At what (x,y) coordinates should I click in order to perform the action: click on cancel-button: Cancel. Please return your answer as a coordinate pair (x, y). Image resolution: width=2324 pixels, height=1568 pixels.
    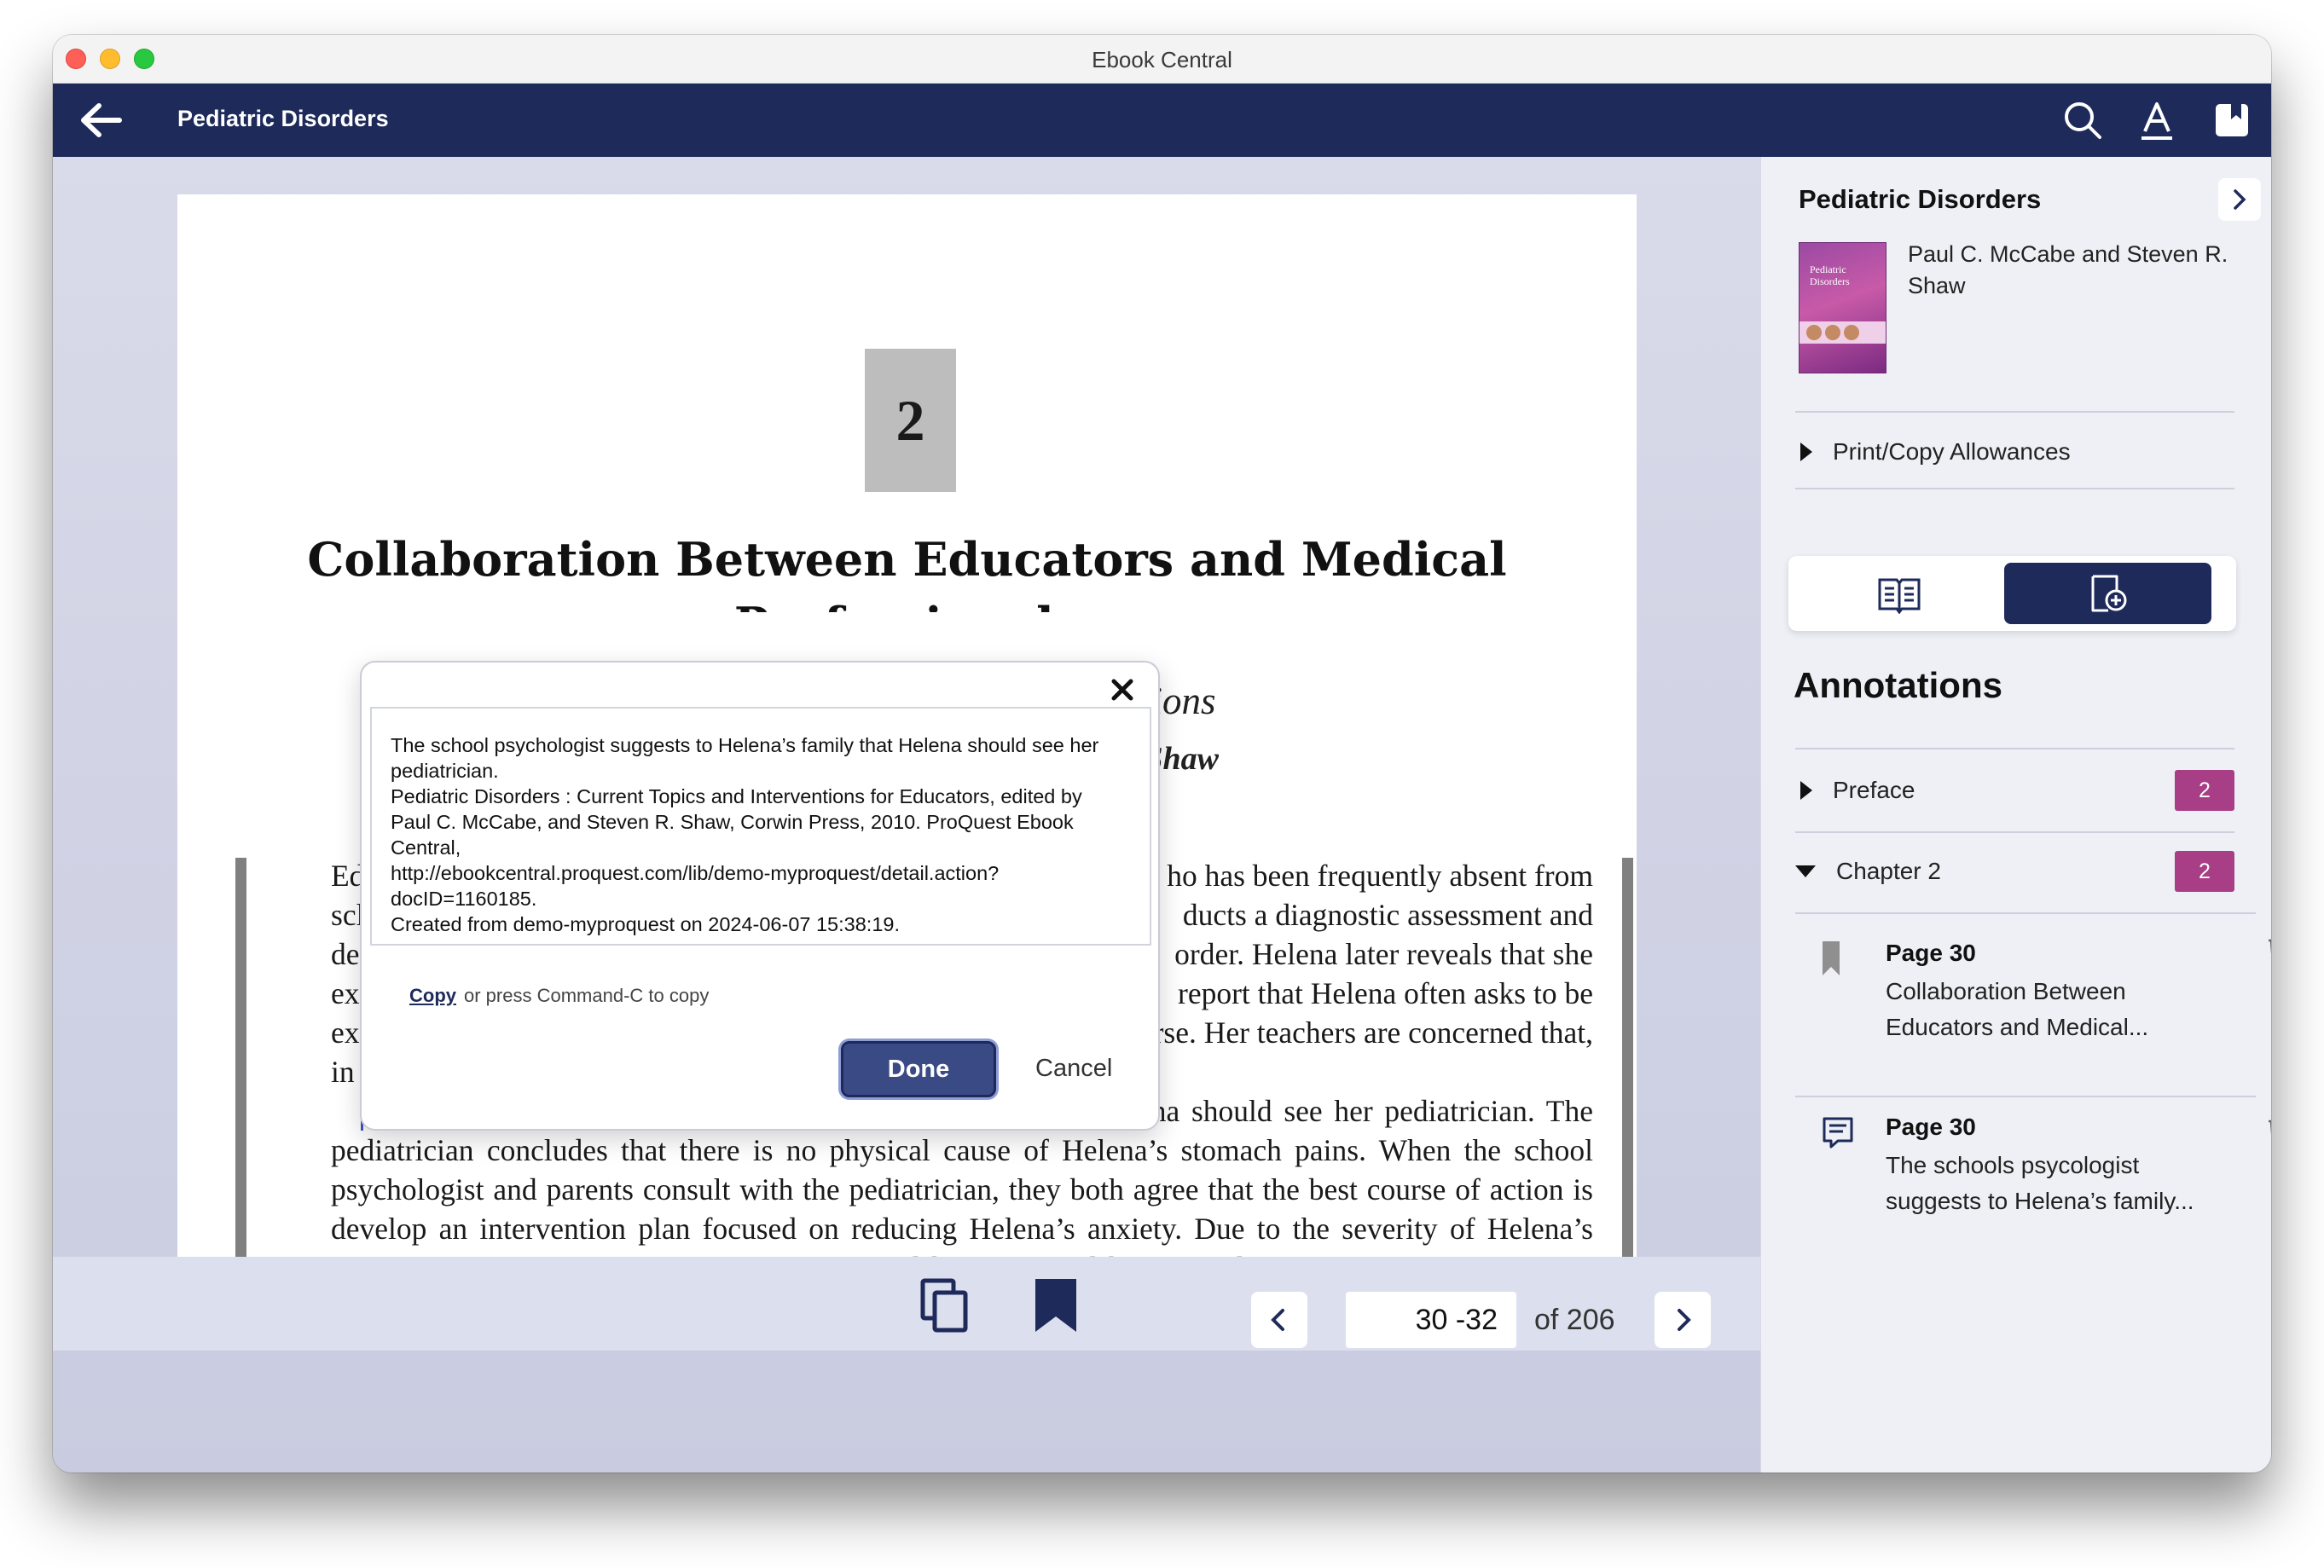
    Looking at the image, I should click on (1073, 1069).